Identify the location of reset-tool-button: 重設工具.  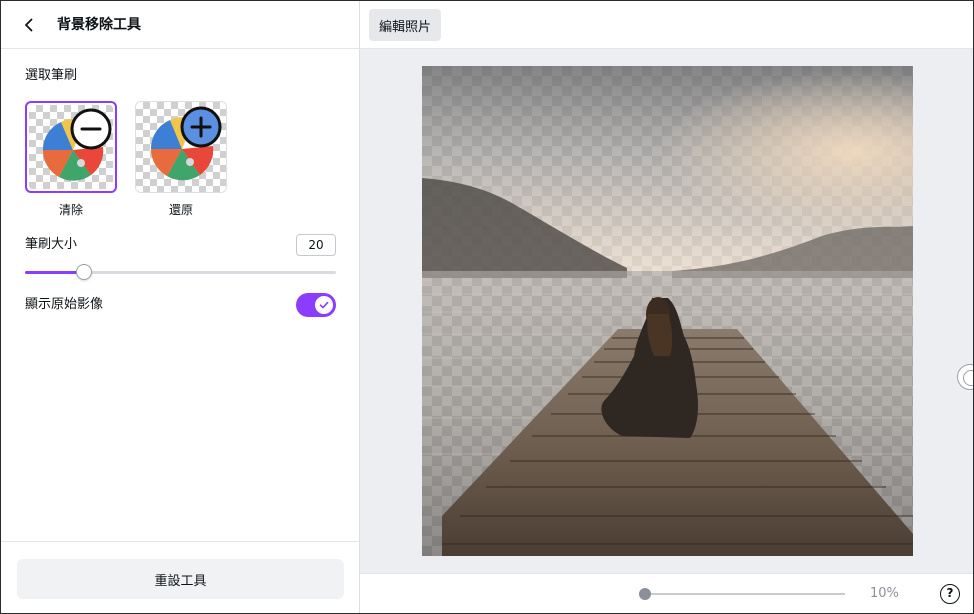
(180, 579).